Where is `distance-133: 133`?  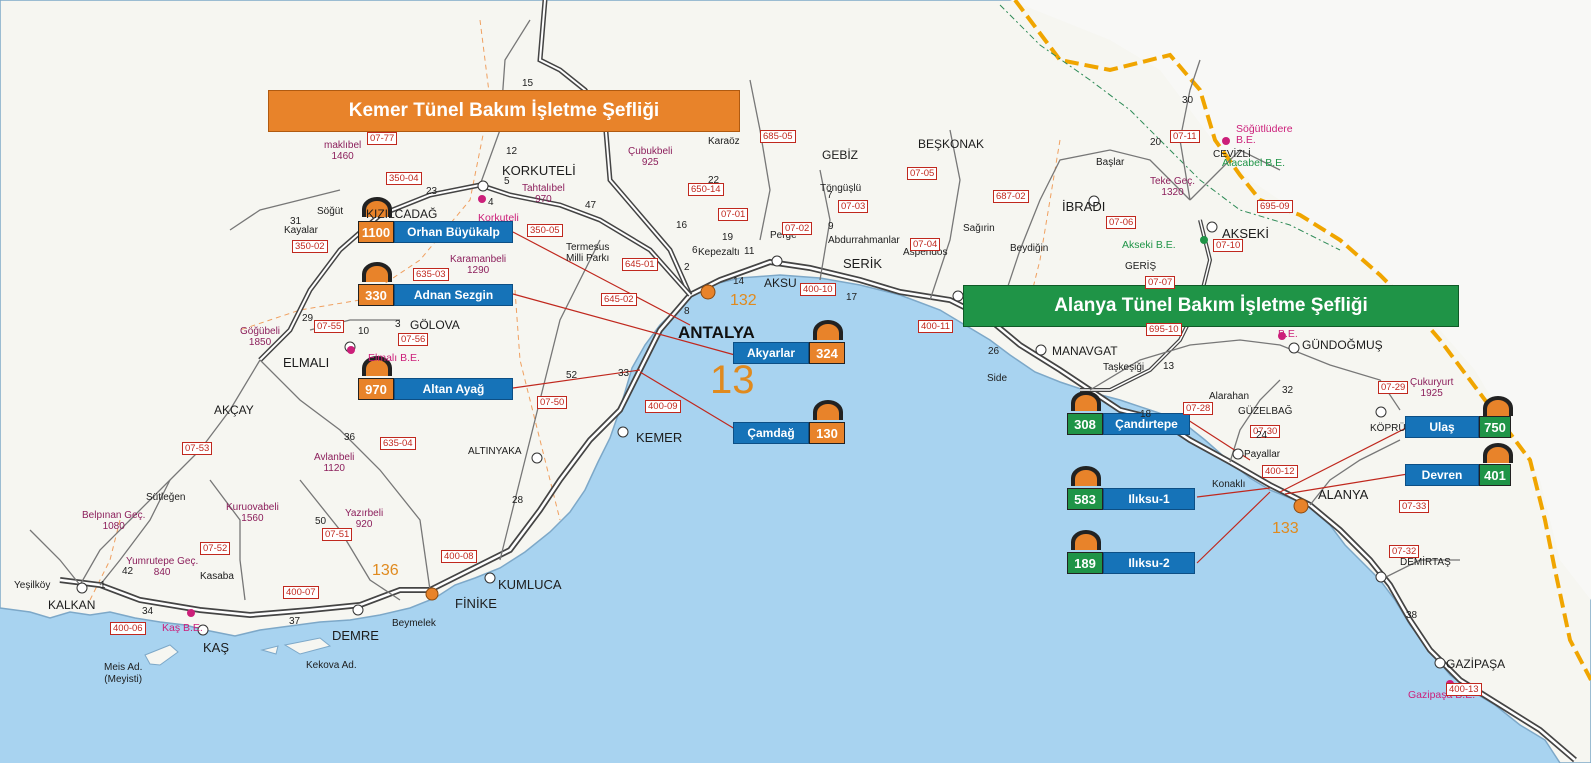 distance-133: 133 is located at coordinates (1285, 528).